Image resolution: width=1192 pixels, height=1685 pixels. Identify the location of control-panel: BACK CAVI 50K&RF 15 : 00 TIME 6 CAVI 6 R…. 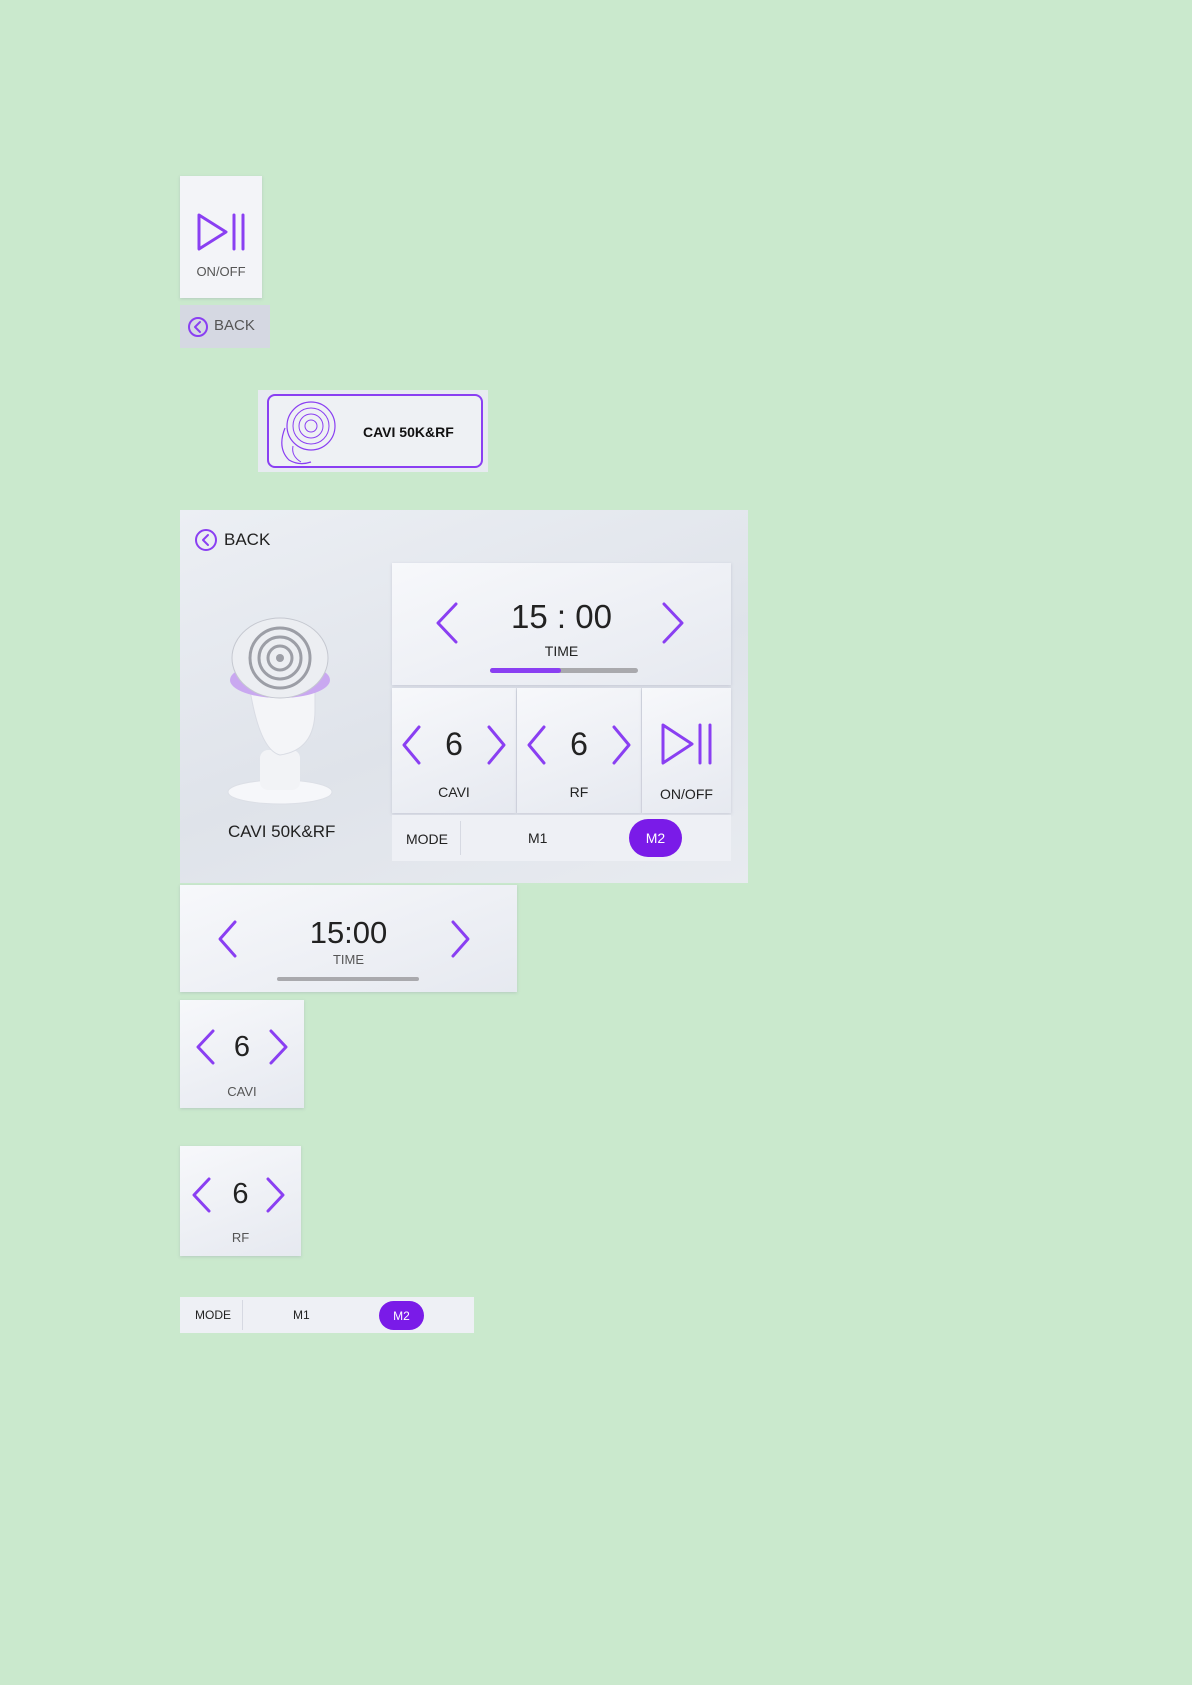
(464, 696).